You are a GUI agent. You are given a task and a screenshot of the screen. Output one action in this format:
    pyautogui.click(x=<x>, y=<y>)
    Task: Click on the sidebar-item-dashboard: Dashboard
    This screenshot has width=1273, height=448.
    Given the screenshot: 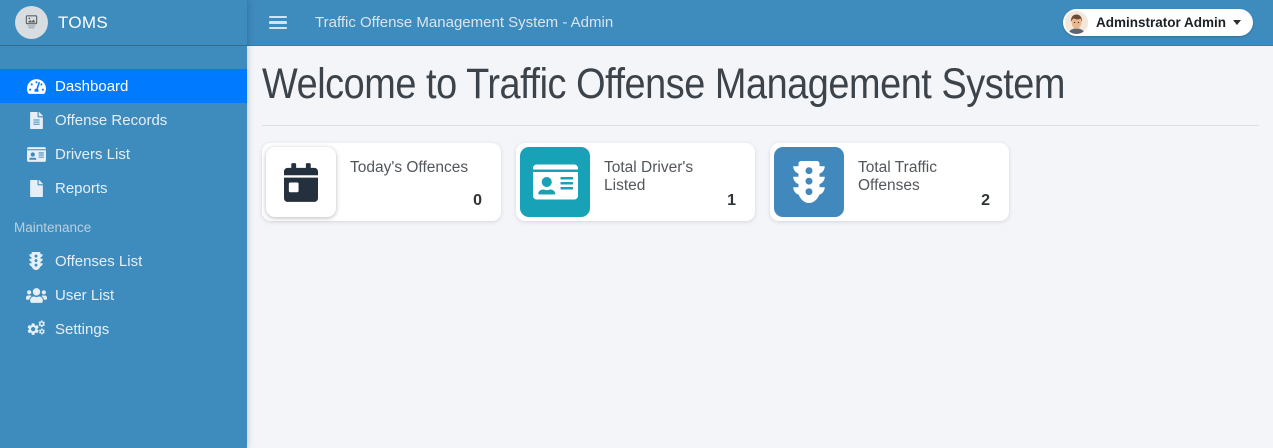 What is the action you would take?
    pyautogui.click(x=123, y=86)
    